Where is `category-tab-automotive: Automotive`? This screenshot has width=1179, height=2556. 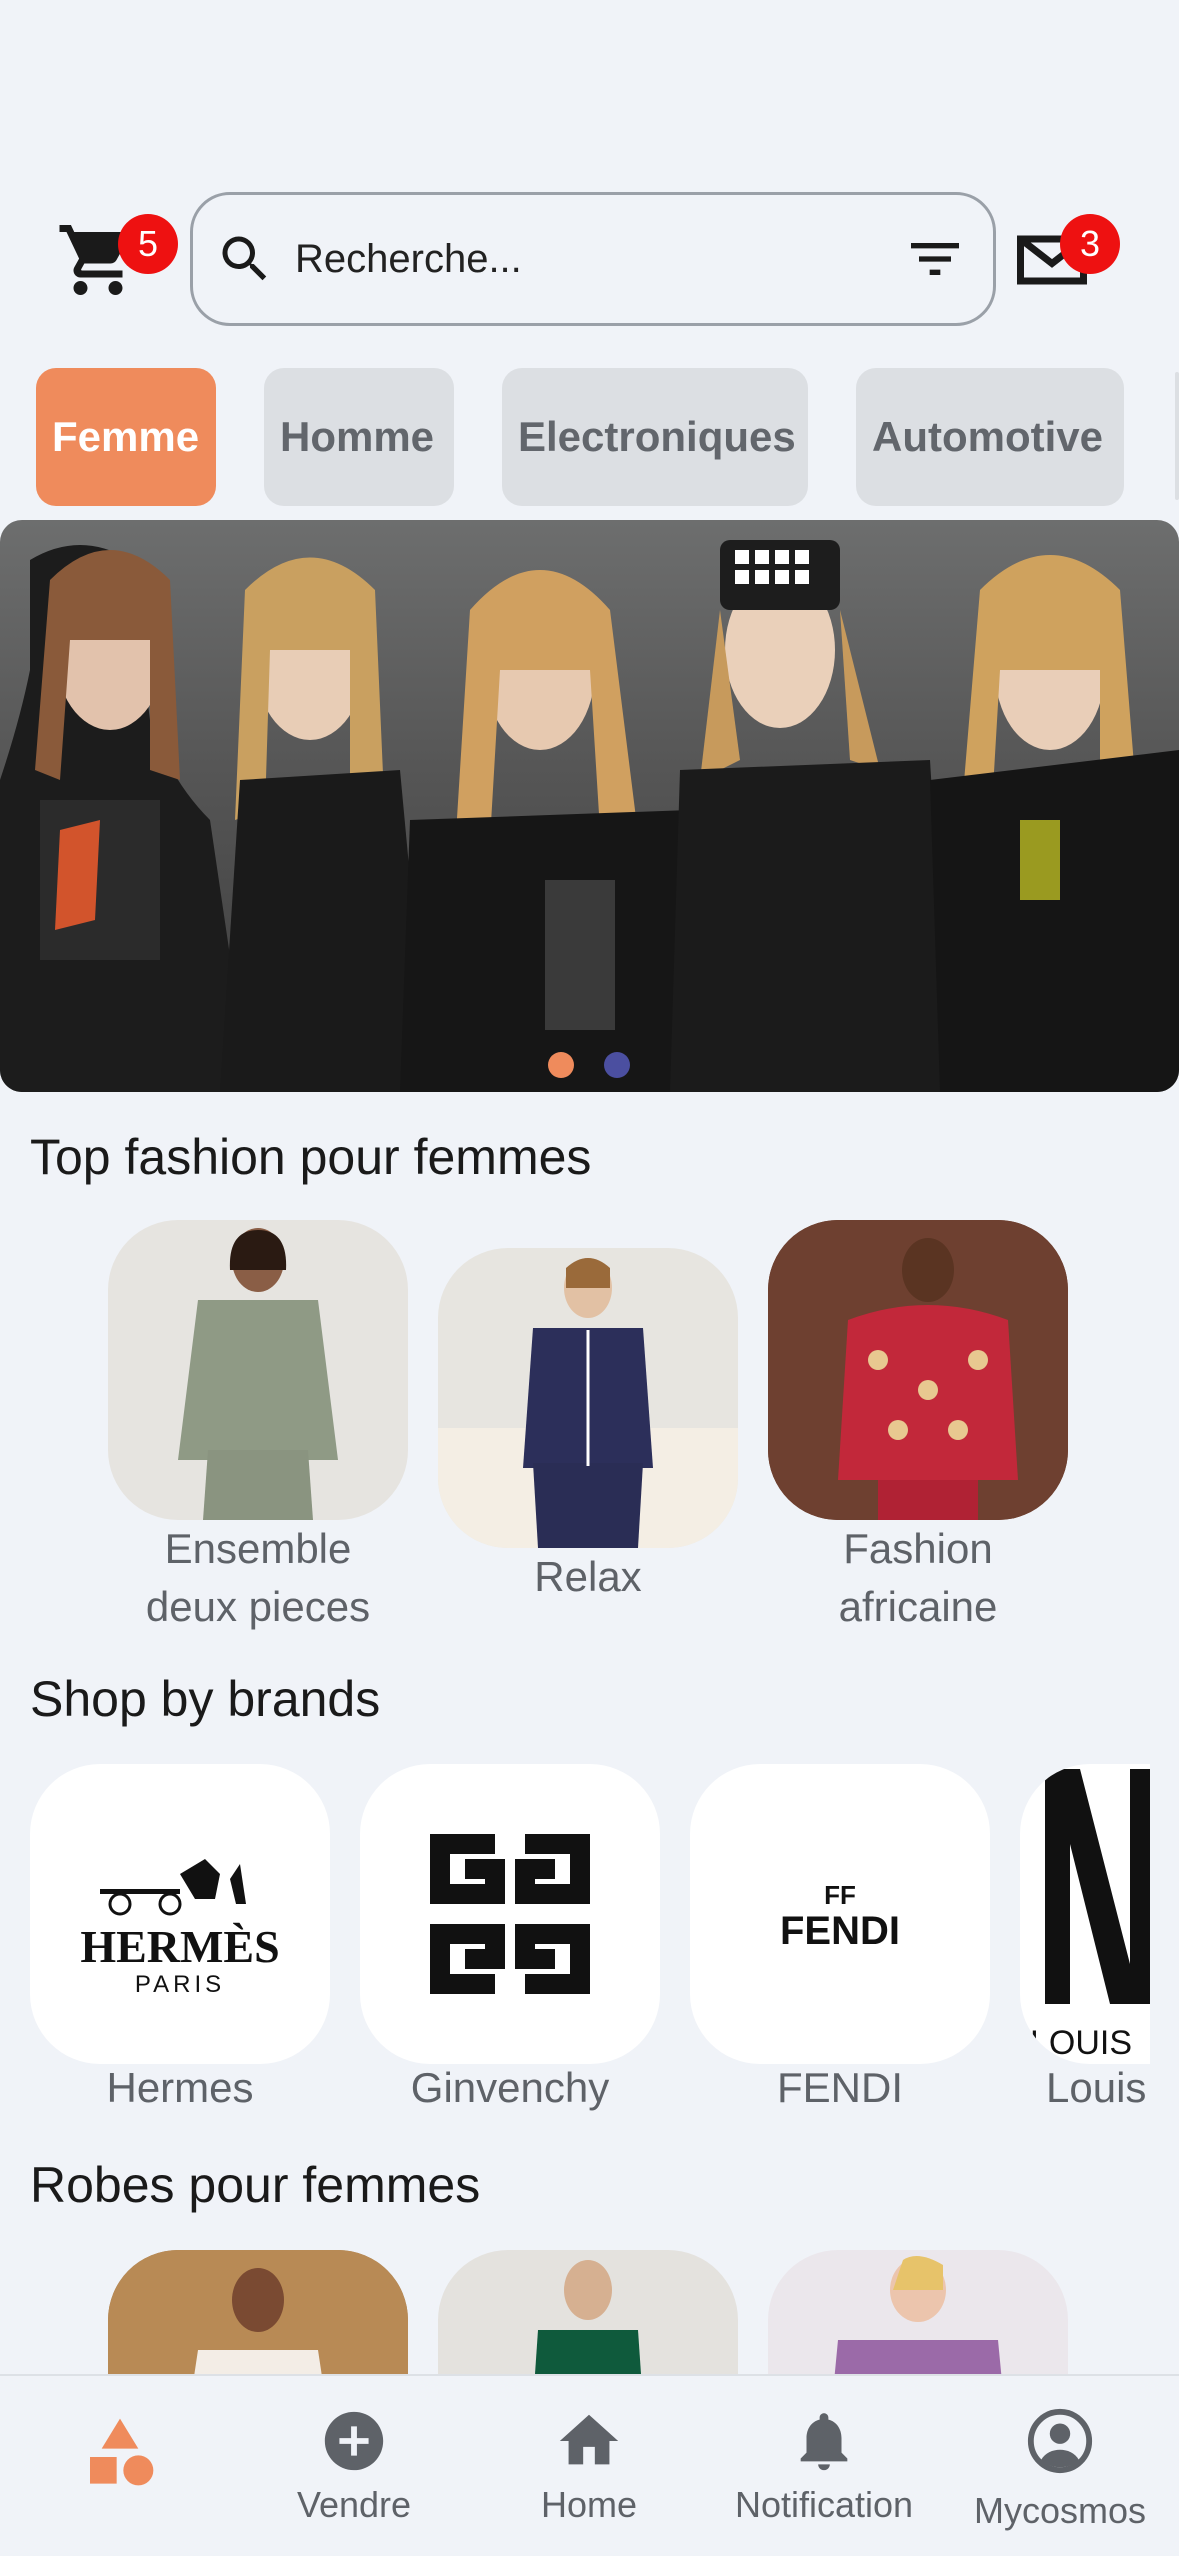 category-tab-automotive: Automotive is located at coordinates (990, 437).